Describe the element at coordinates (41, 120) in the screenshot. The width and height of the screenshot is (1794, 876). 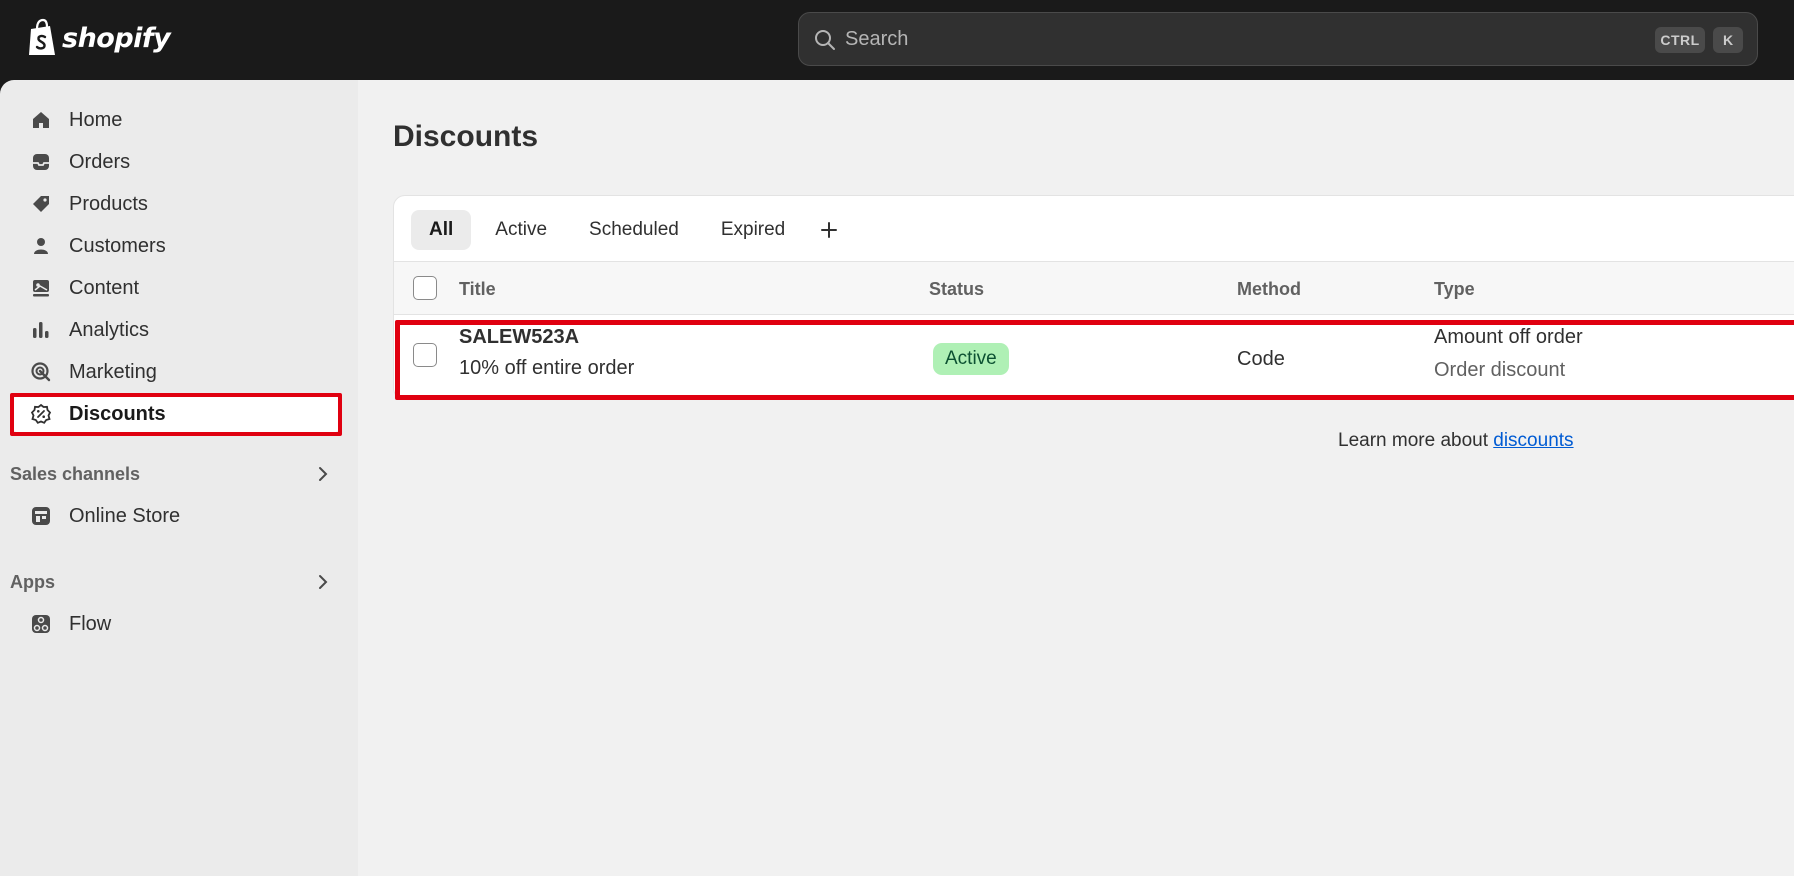
I see `home-icon` at that location.